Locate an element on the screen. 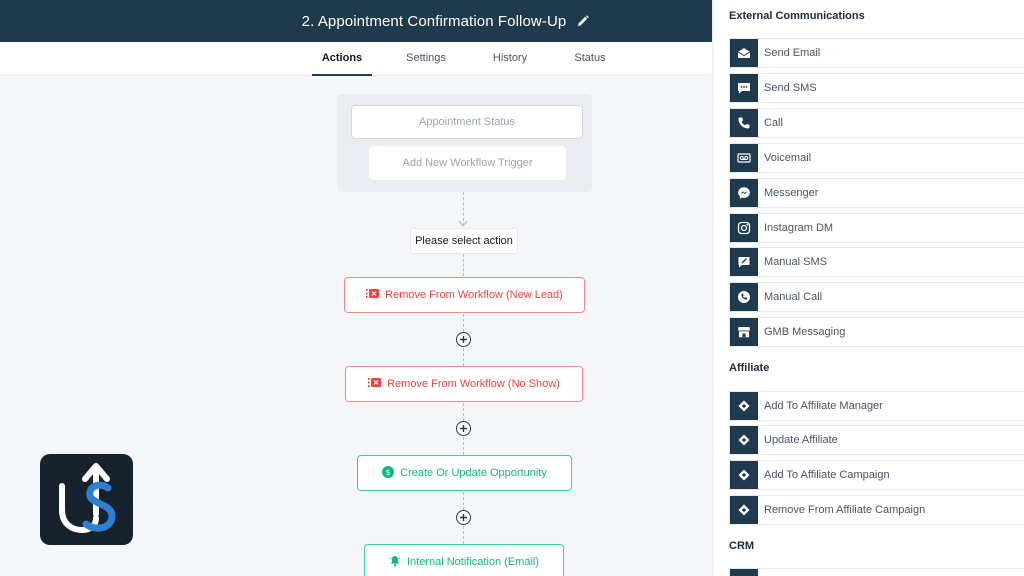 The width and height of the screenshot is (1024, 576). voicemail-icon is located at coordinates (744, 158).